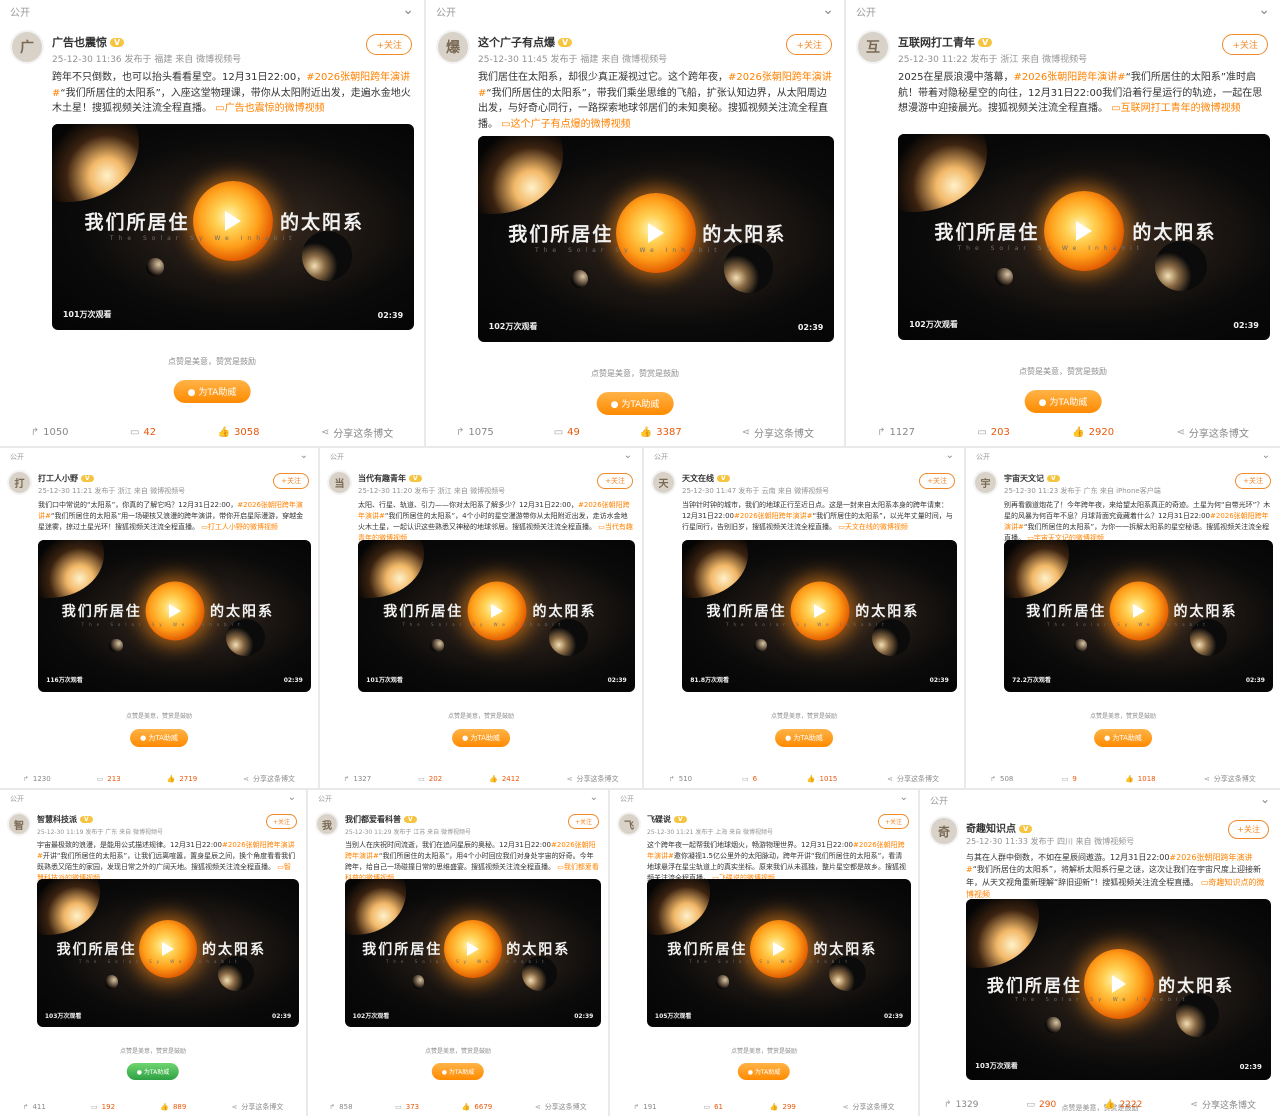 The height and width of the screenshot is (1116, 1280). I want to click on like: 👍 2719, so click(182, 779).